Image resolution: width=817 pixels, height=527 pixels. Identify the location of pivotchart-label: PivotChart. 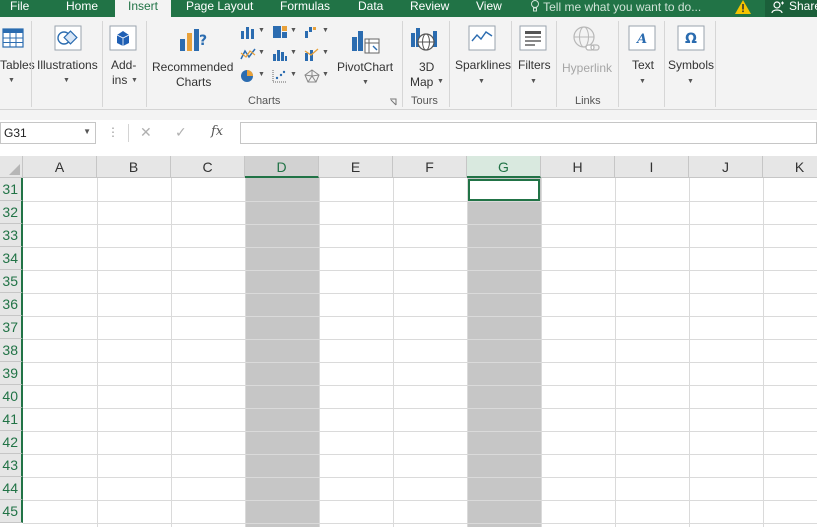
(365, 67).